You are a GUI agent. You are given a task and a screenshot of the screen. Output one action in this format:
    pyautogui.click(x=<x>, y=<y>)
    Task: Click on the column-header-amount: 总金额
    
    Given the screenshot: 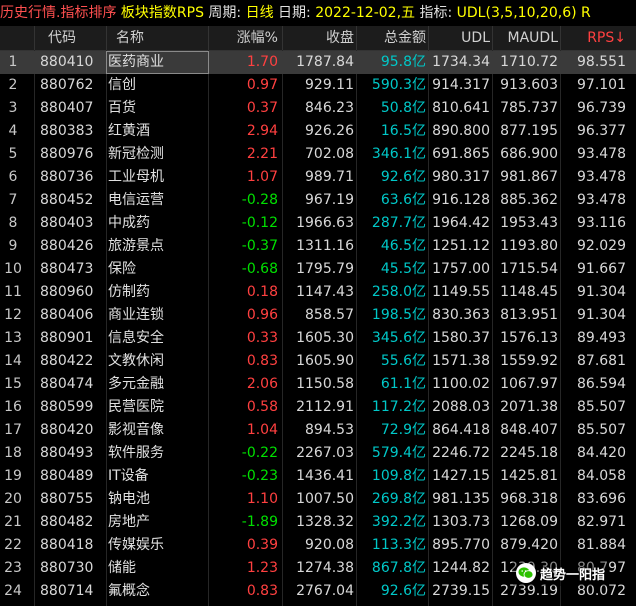 What is the action you would take?
    pyautogui.click(x=399, y=38)
    